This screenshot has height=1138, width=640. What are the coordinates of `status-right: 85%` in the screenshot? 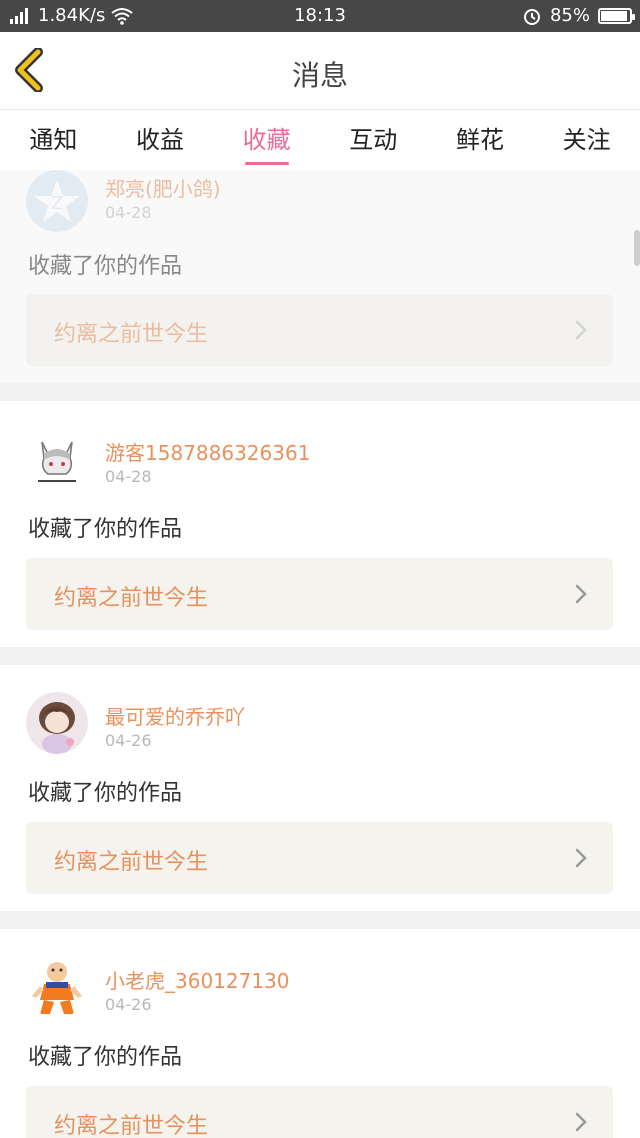 It's located at (578, 15).